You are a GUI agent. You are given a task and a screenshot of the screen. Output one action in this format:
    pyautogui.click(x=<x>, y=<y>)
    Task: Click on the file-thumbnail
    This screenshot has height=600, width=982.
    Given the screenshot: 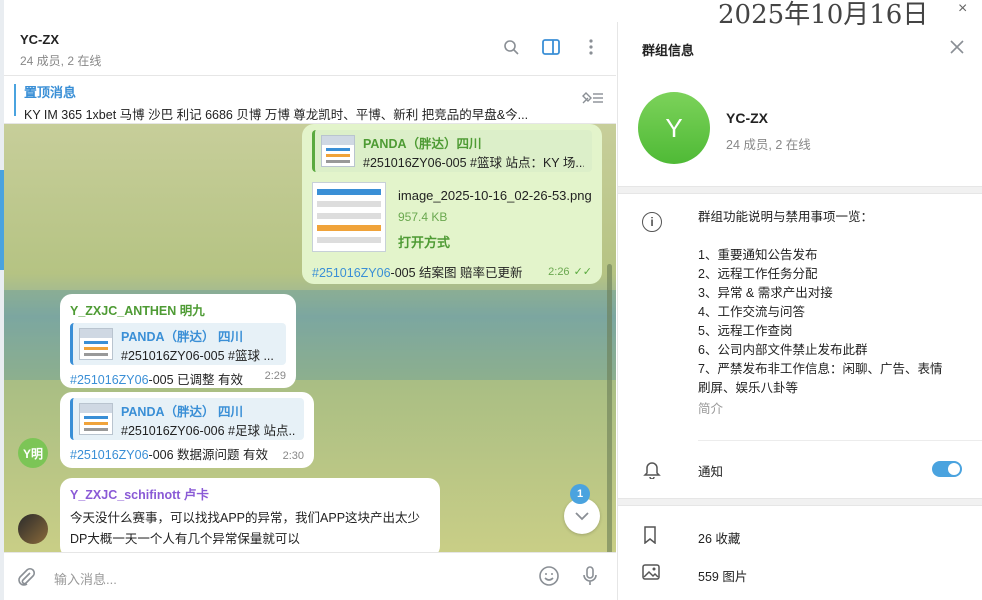 What is the action you would take?
    pyautogui.click(x=349, y=217)
    